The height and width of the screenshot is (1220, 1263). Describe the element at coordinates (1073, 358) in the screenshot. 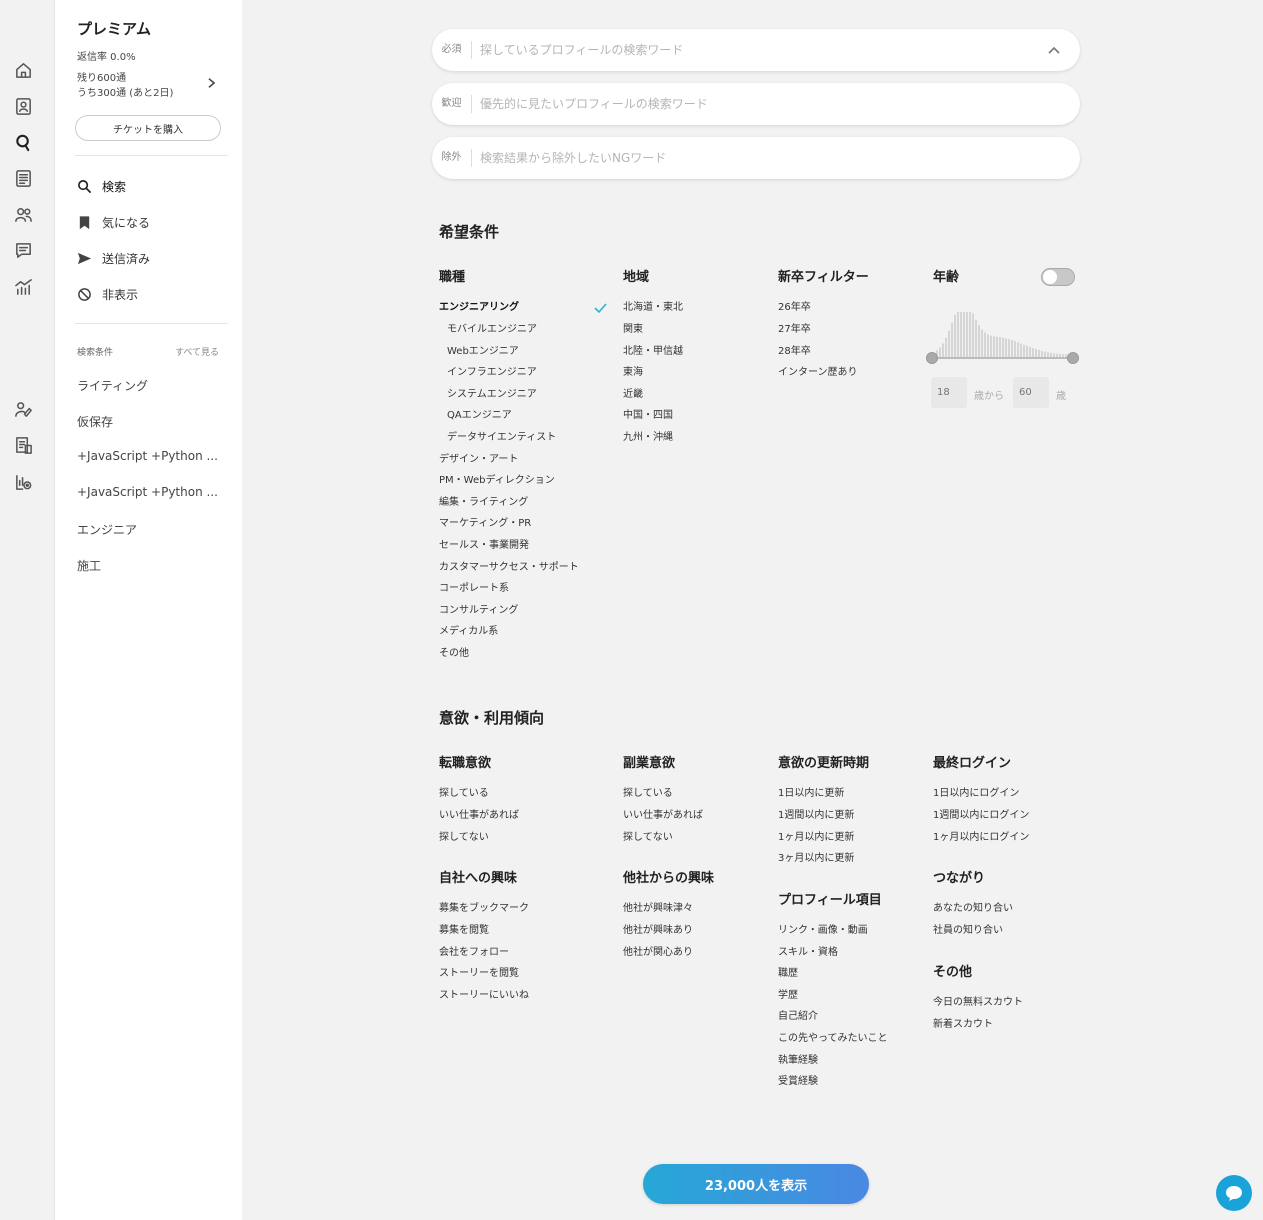

I see `age-max-handle` at that location.